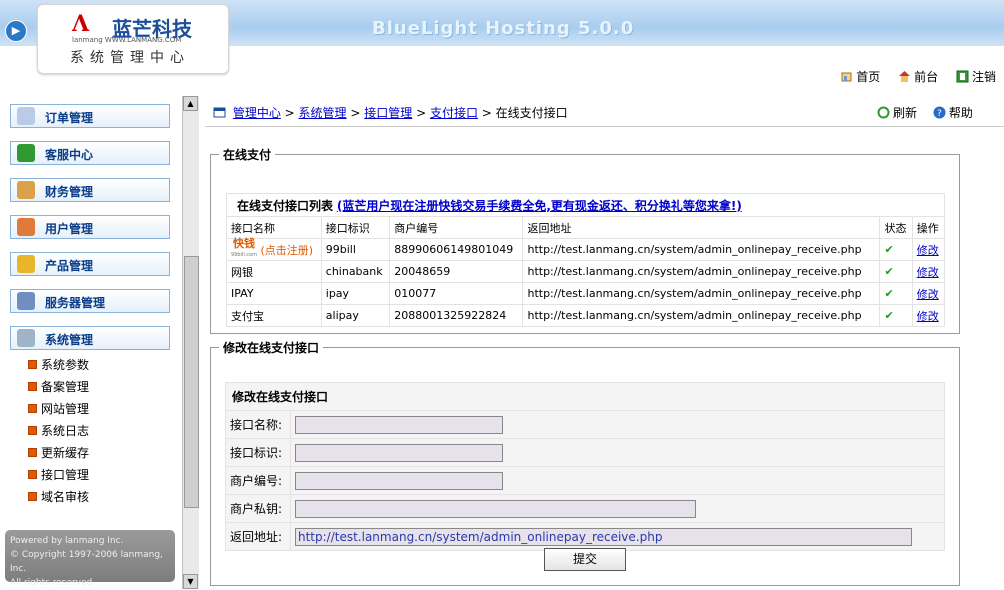 The height and width of the screenshot is (590, 1004). What do you see at coordinates (323, 113) in the screenshot?
I see `crumb-system: 系统管理` at bounding box center [323, 113].